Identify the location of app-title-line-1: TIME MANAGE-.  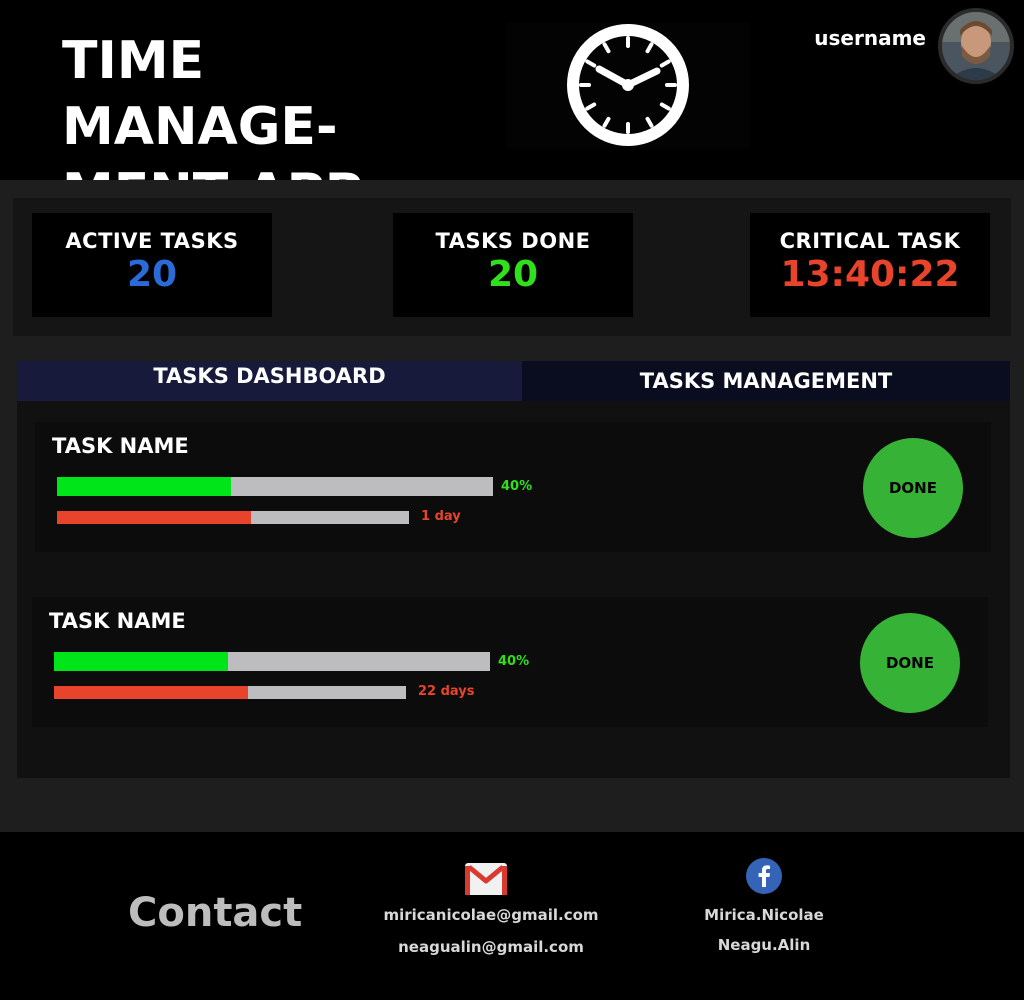
(200, 94).